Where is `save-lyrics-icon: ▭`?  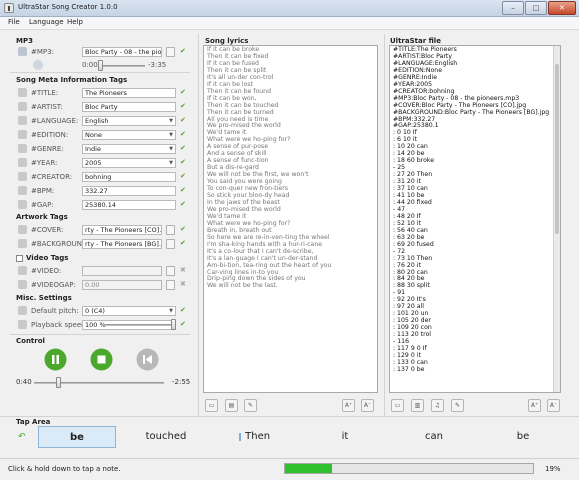 save-lyrics-icon: ▭ is located at coordinates (211, 405).